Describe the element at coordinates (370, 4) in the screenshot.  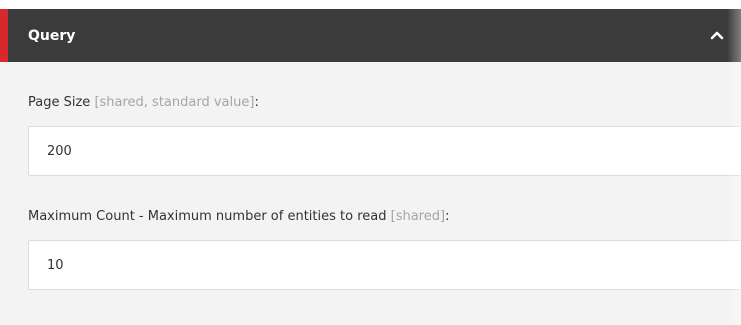
I see `top-strip` at that location.